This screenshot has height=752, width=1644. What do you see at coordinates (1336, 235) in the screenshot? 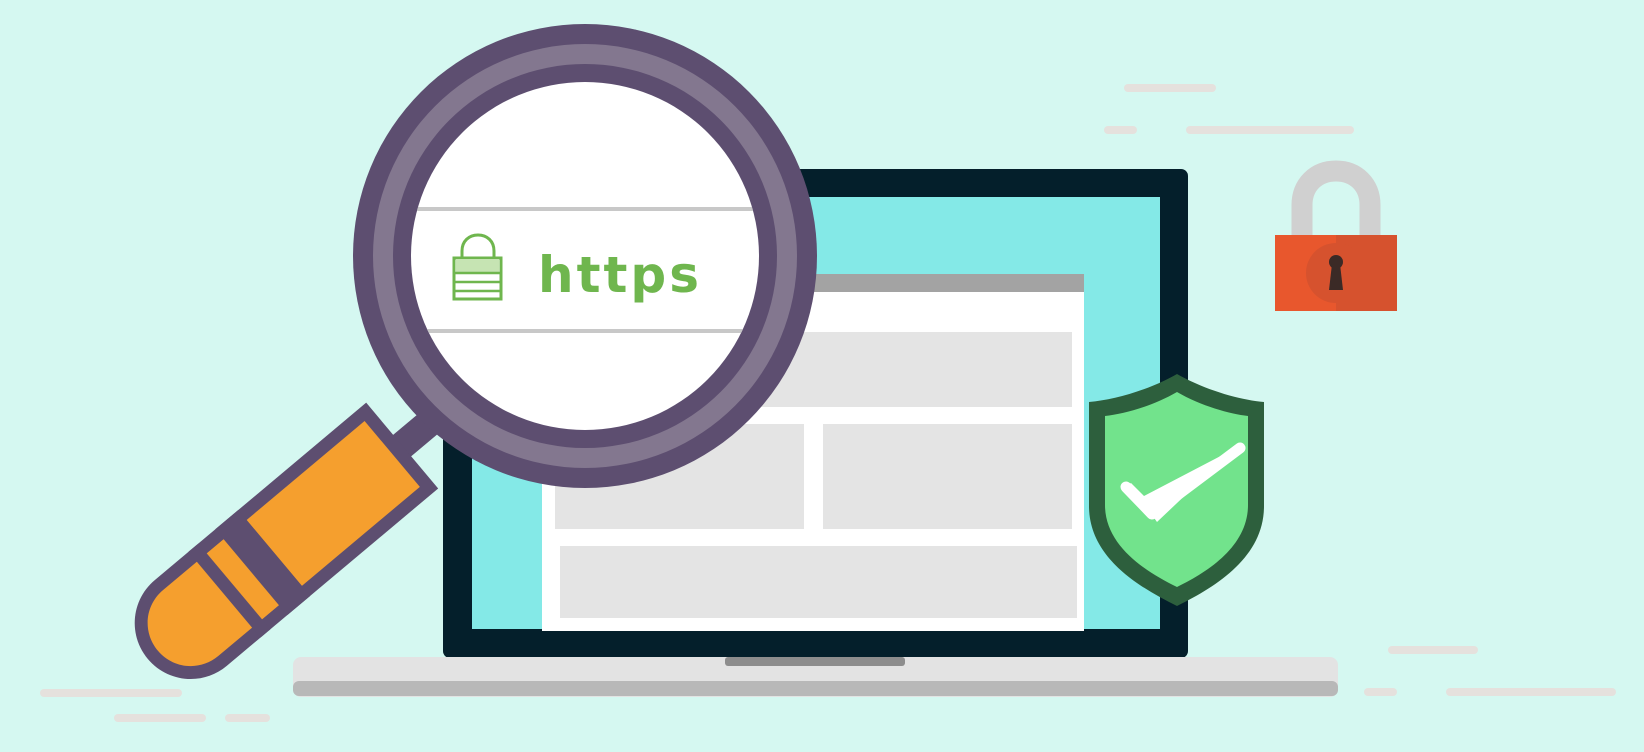
I see `padlock-icon` at bounding box center [1336, 235].